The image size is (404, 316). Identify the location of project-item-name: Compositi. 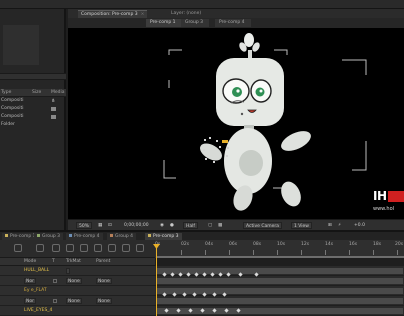
(12, 108).